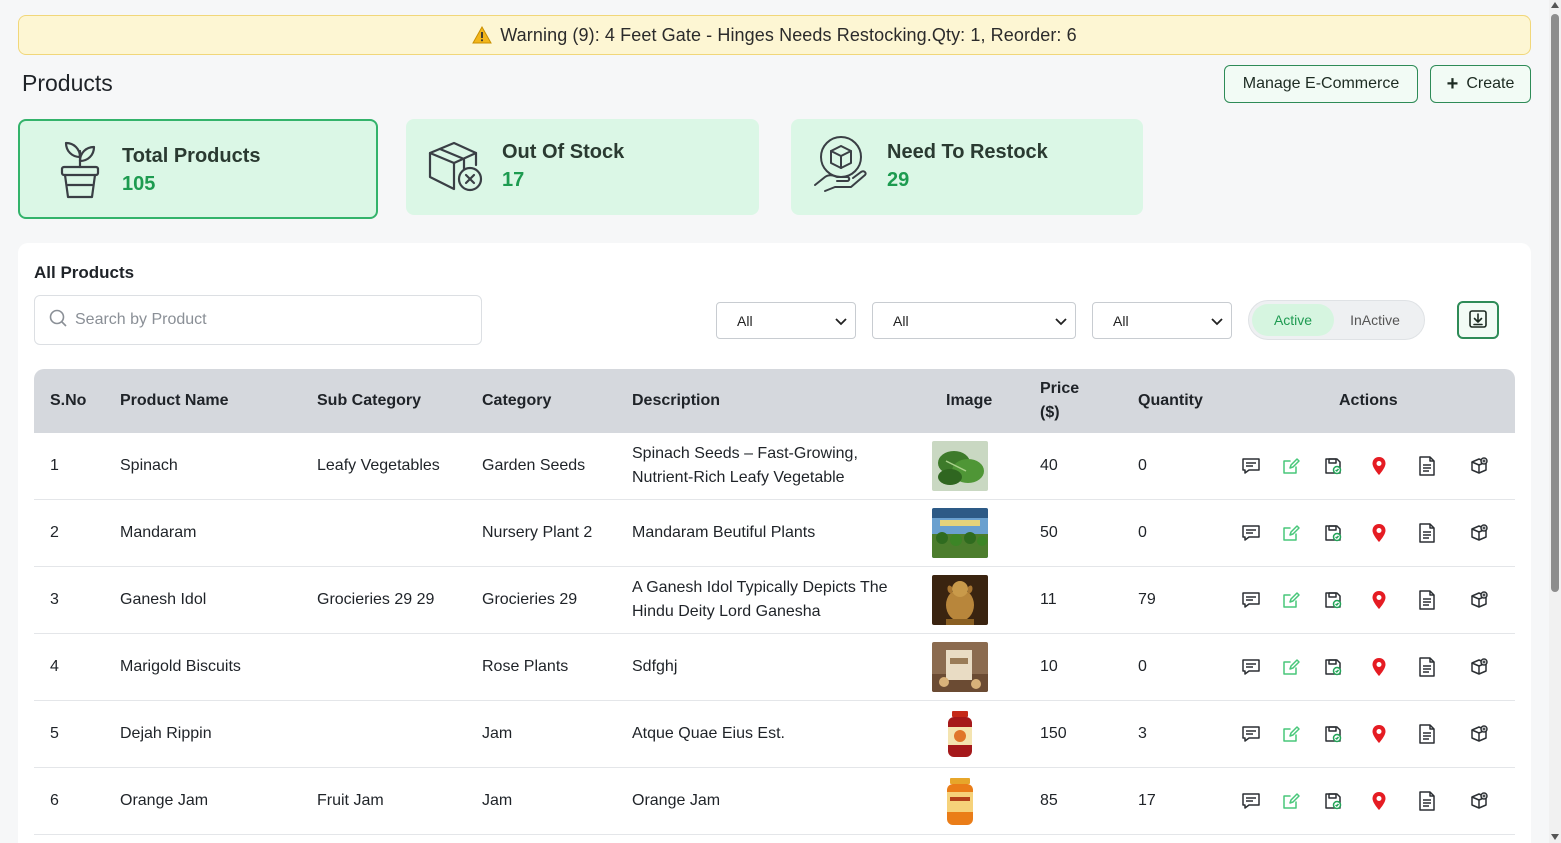 The width and height of the screenshot is (1561, 843). What do you see at coordinates (84, 272) in the screenshot?
I see `panel-title: All Products` at bounding box center [84, 272].